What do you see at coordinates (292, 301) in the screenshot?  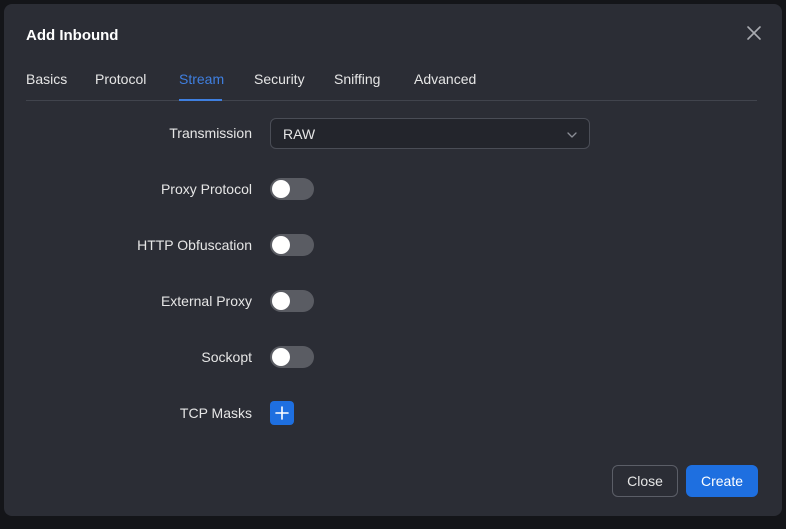 I see `external-proxy-toggle` at bounding box center [292, 301].